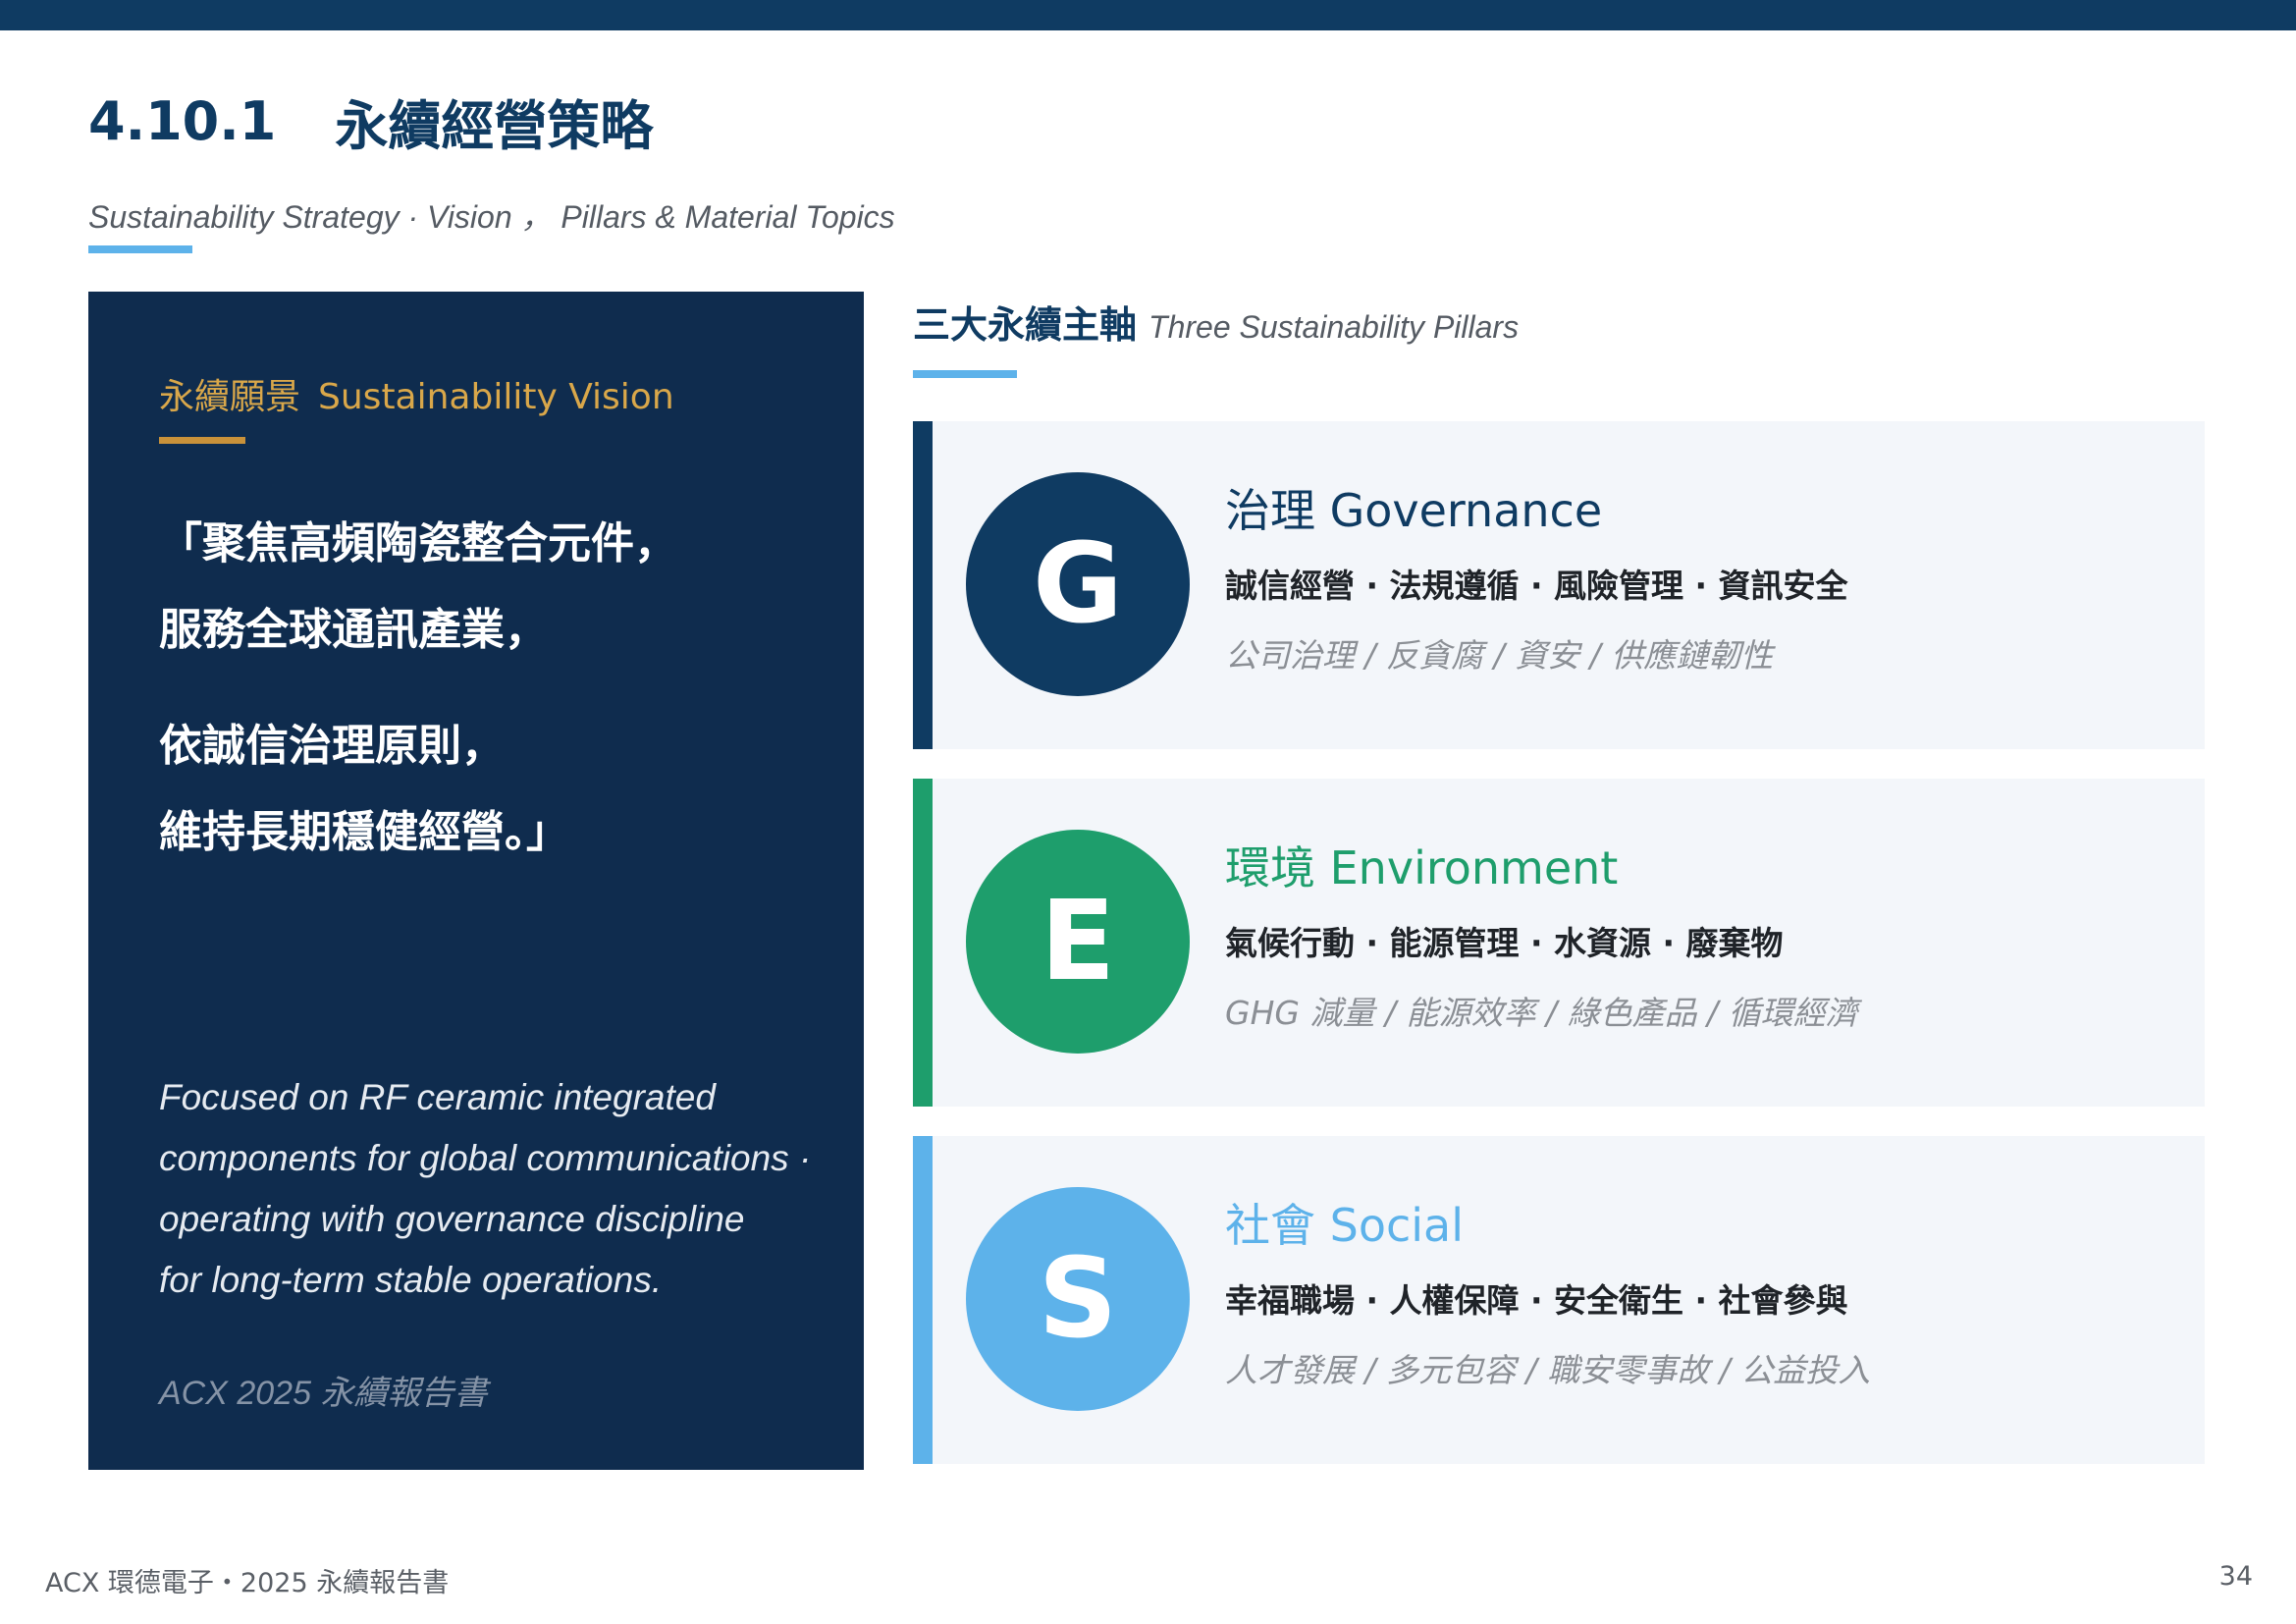  Describe the element at coordinates (1504, 943) in the screenshot. I see `pillar-topics: 氣候行動 · 能源管理 · 水資源 · 廢棄物` at that location.